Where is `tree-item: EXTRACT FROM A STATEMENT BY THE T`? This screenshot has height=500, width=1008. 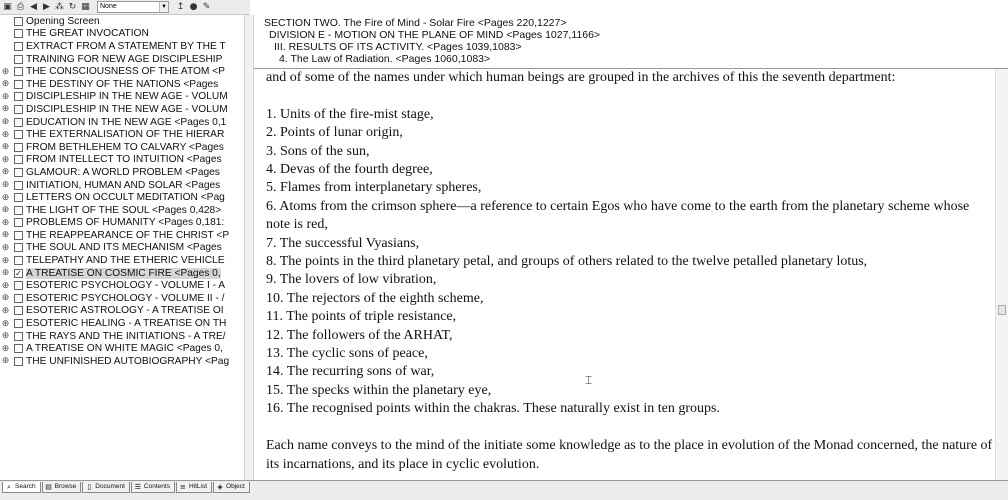
tree-item: EXTRACT FROM A STATEMENT BY THE T is located at coordinates (122, 46).